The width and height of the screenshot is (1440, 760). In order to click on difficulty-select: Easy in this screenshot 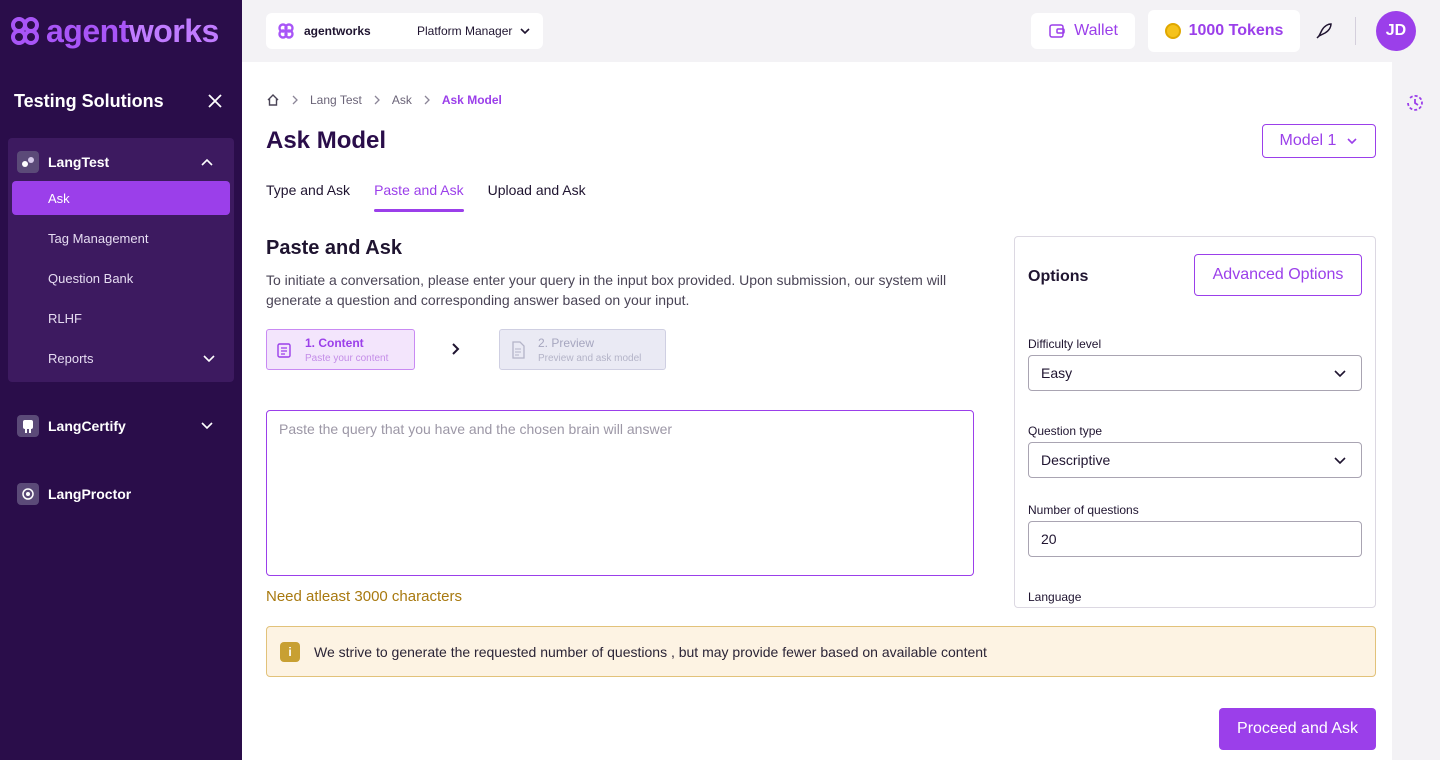, I will do `click(1195, 373)`.